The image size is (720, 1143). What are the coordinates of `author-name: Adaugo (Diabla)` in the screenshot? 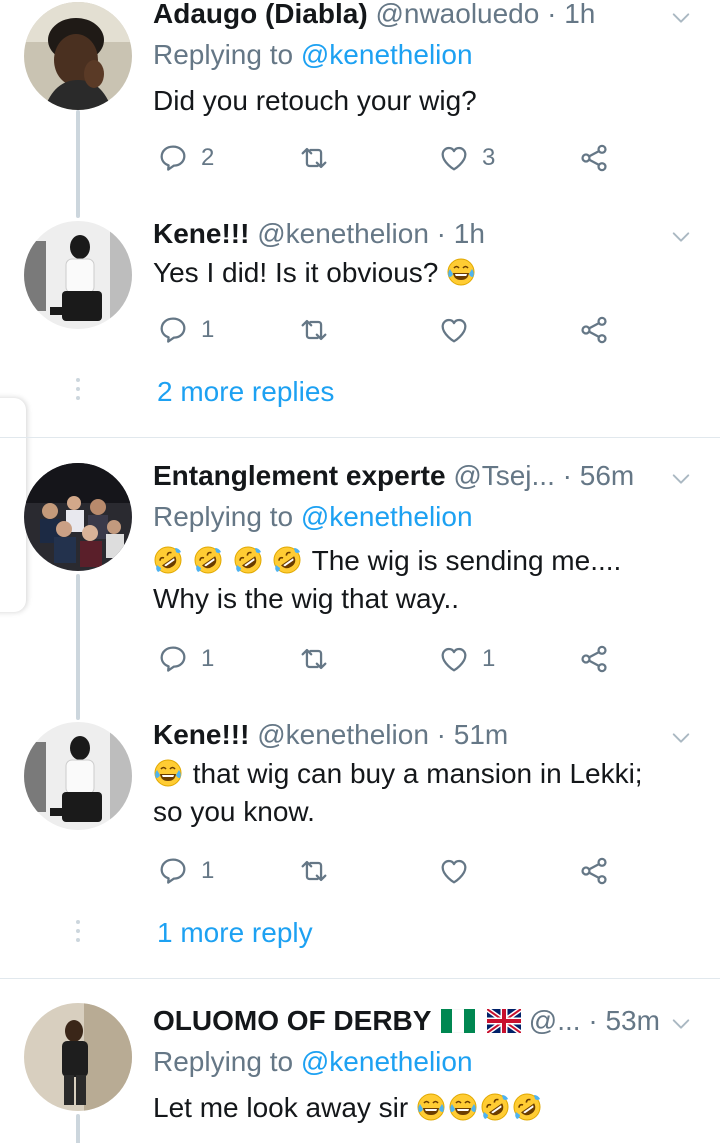 It's located at (260, 14).